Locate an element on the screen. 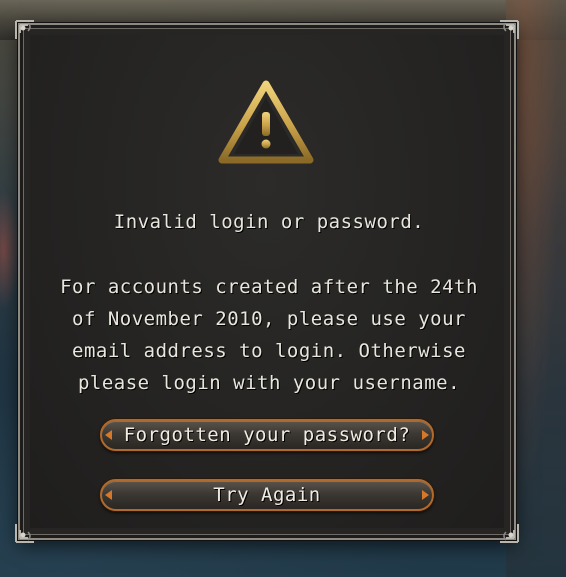 This screenshot has width=566, height=577. error-message-line: please login with your username. is located at coordinates (269, 383).